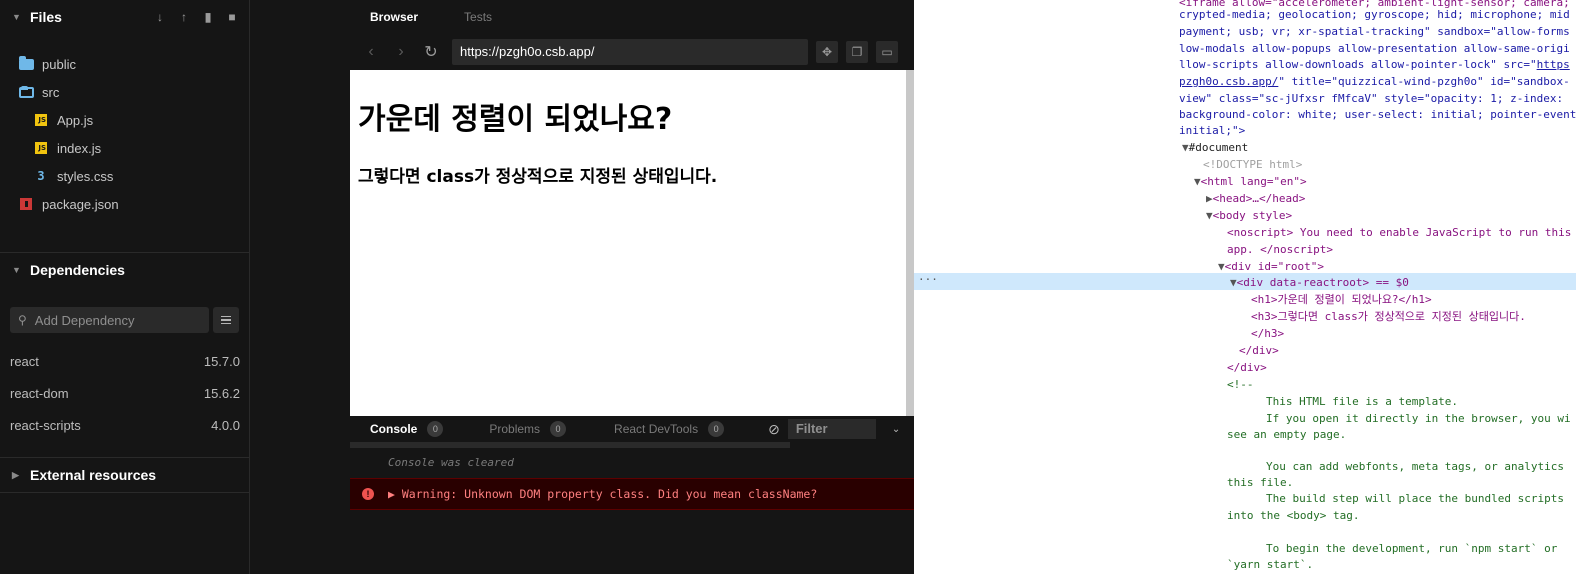  What do you see at coordinates (1228, 81) in the screenshot?
I see `src-link: pzgh0o.csb.app/` at bounding box center [1228, 81].